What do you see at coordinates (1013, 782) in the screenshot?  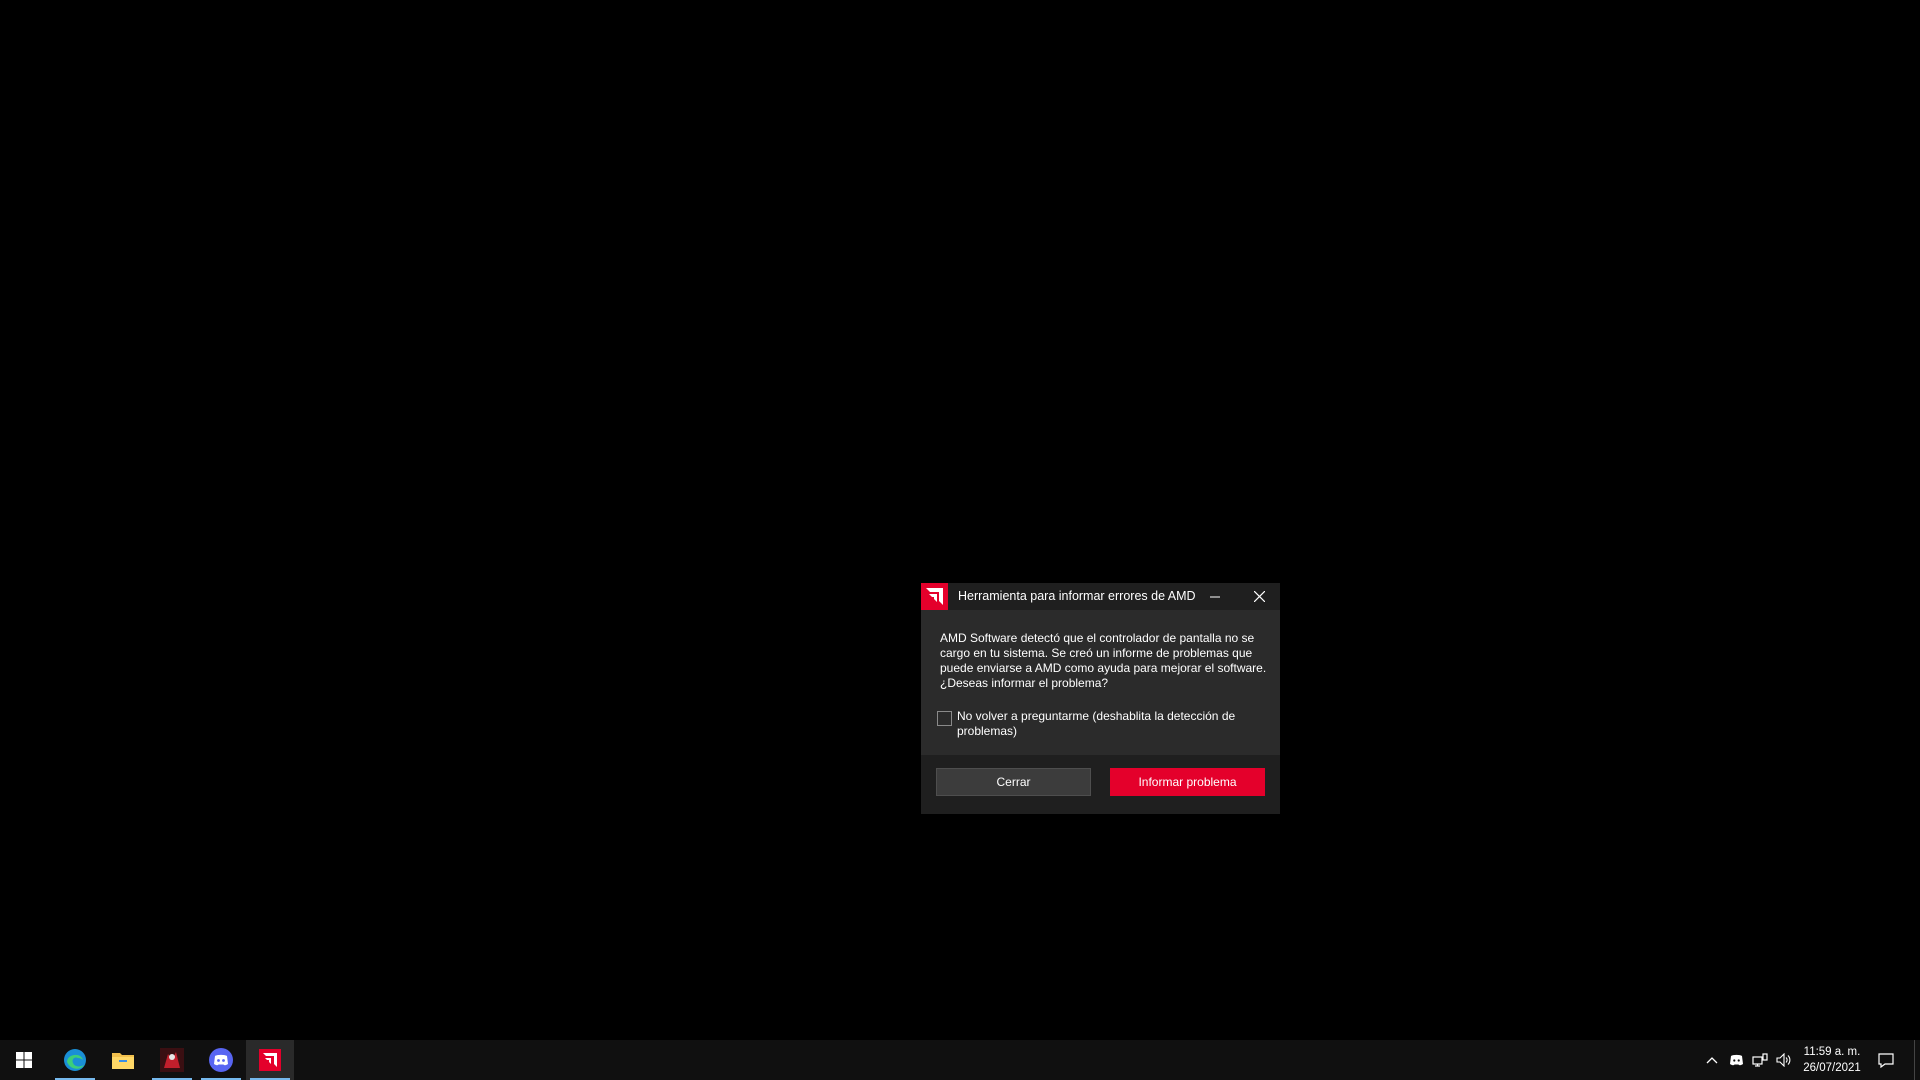 I see `cerrar-button: Cerrar` at bounding box center [1013, 782].